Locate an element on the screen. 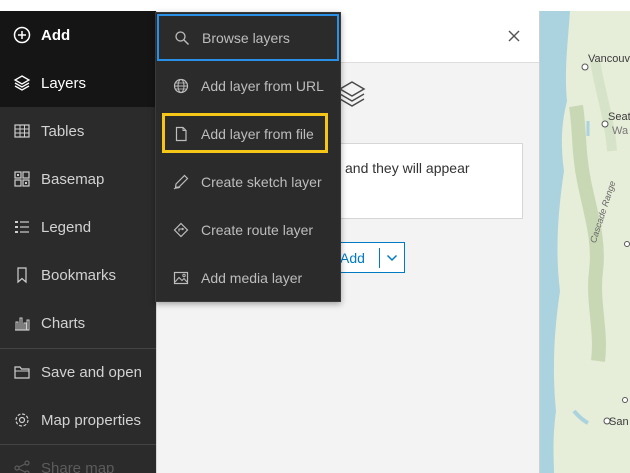 This screenshot has width=630, height=473. sidebar-item-map-properties: Map properties is located at coordinates (78, 420).